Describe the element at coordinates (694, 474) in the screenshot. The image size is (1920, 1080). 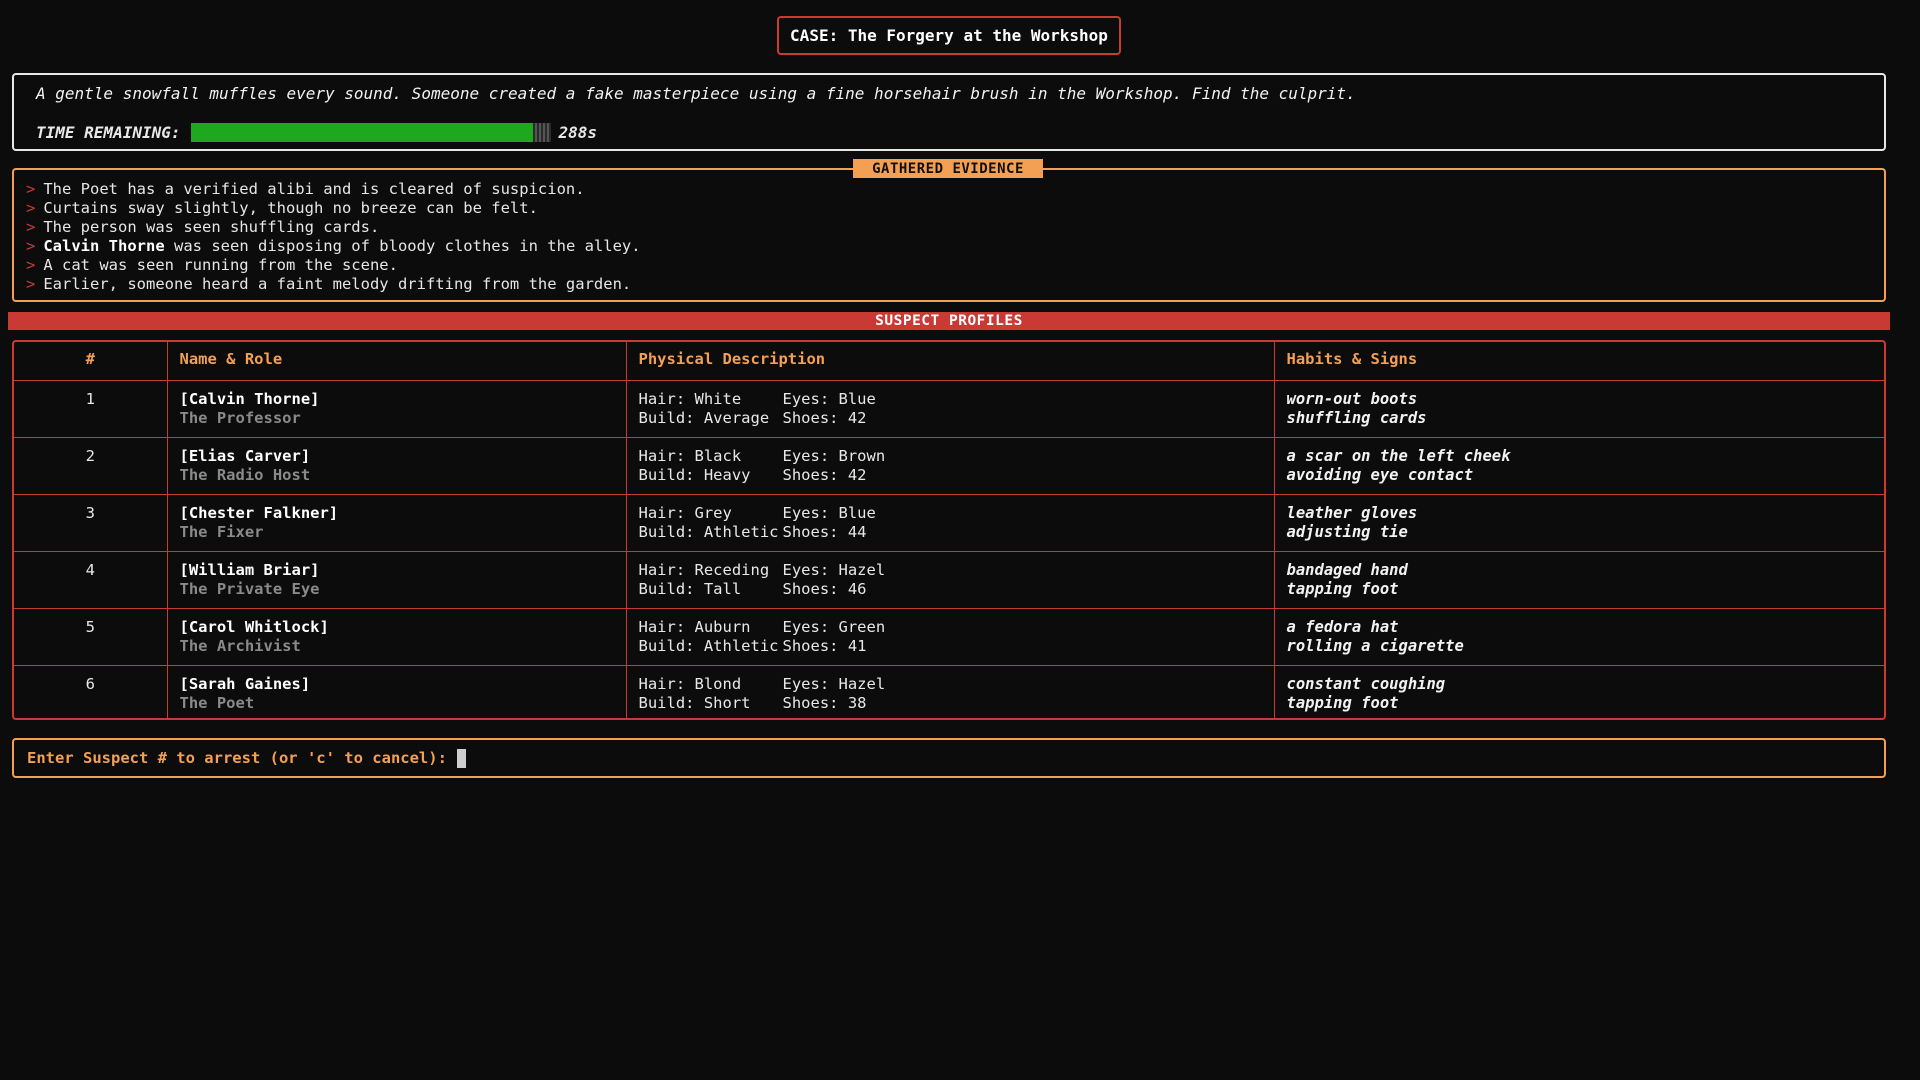
I see `suspect-build: Build: Heavy` at that location.